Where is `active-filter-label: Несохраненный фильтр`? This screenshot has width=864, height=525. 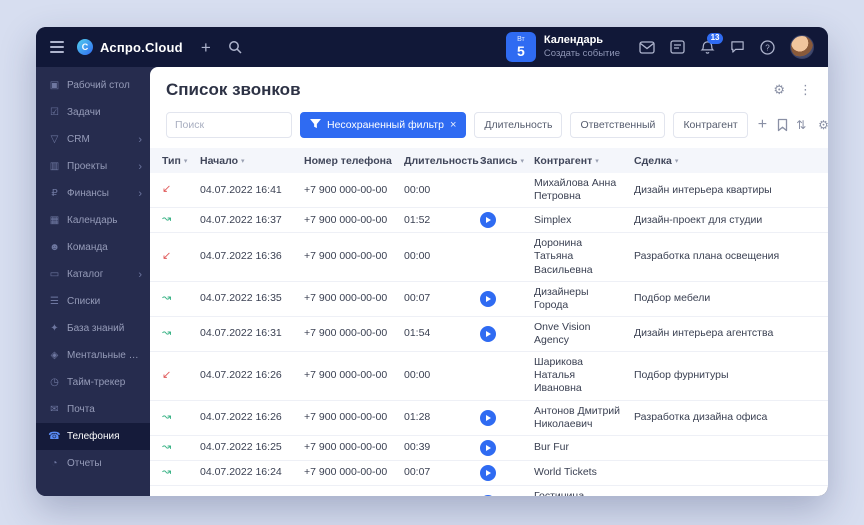 active-filter-label: Несохраненный фильтр is located at coordinates (385, 125).